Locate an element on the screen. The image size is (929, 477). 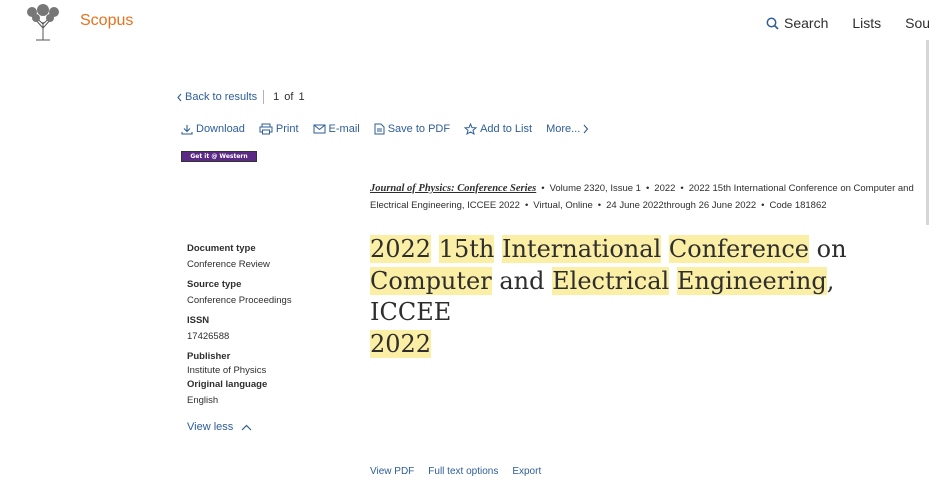
title-word: Conference is located at coordinates (739, 249).